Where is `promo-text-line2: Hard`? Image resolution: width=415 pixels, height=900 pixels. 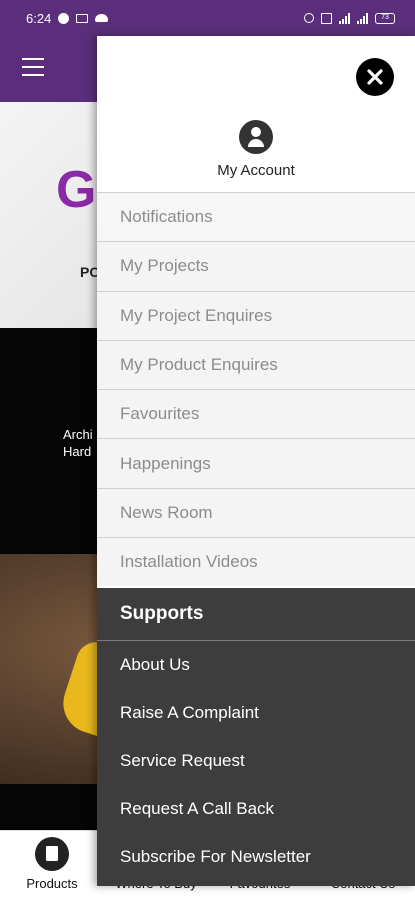
promo-text-line2: Hard is located at coordinates (77, 451).